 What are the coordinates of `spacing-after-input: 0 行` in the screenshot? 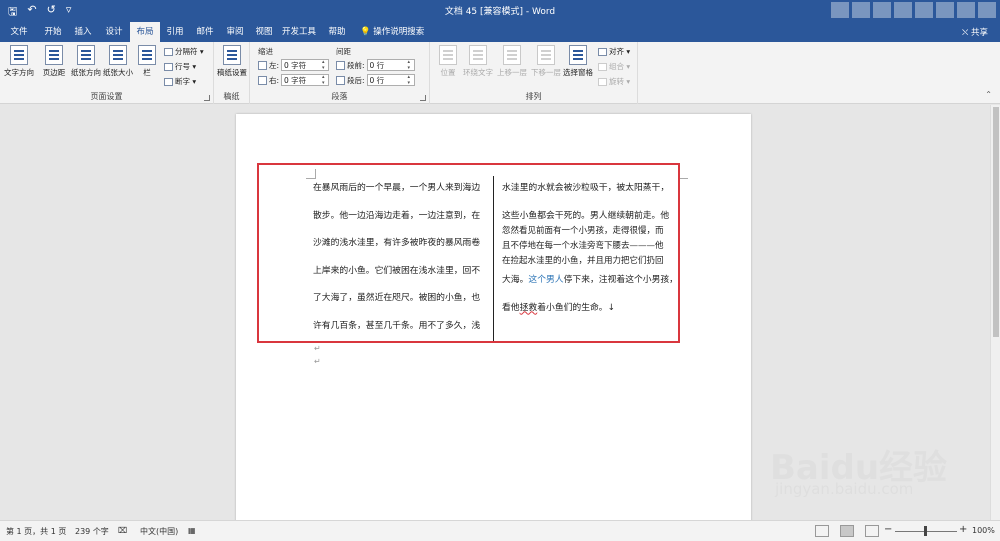 It's located at (390, 80).